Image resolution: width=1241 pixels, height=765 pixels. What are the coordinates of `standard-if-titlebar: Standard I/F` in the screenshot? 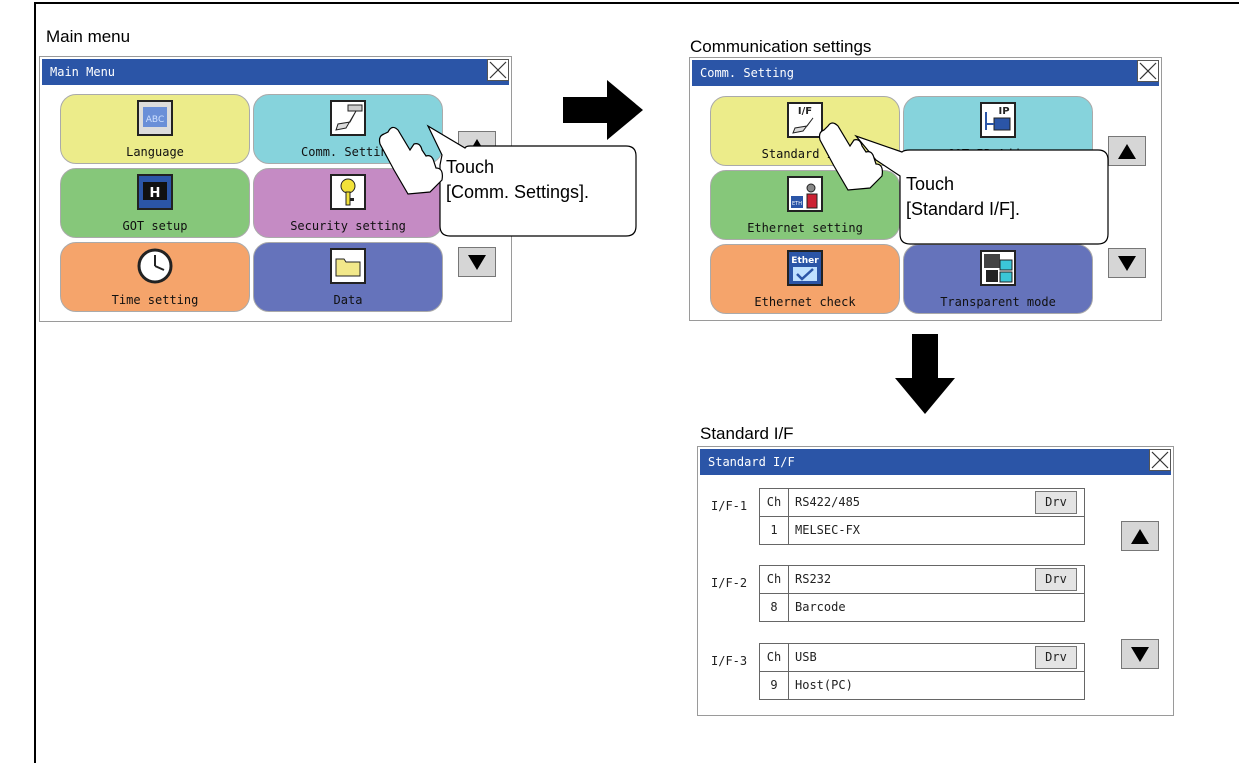 It's located at (935, 462).